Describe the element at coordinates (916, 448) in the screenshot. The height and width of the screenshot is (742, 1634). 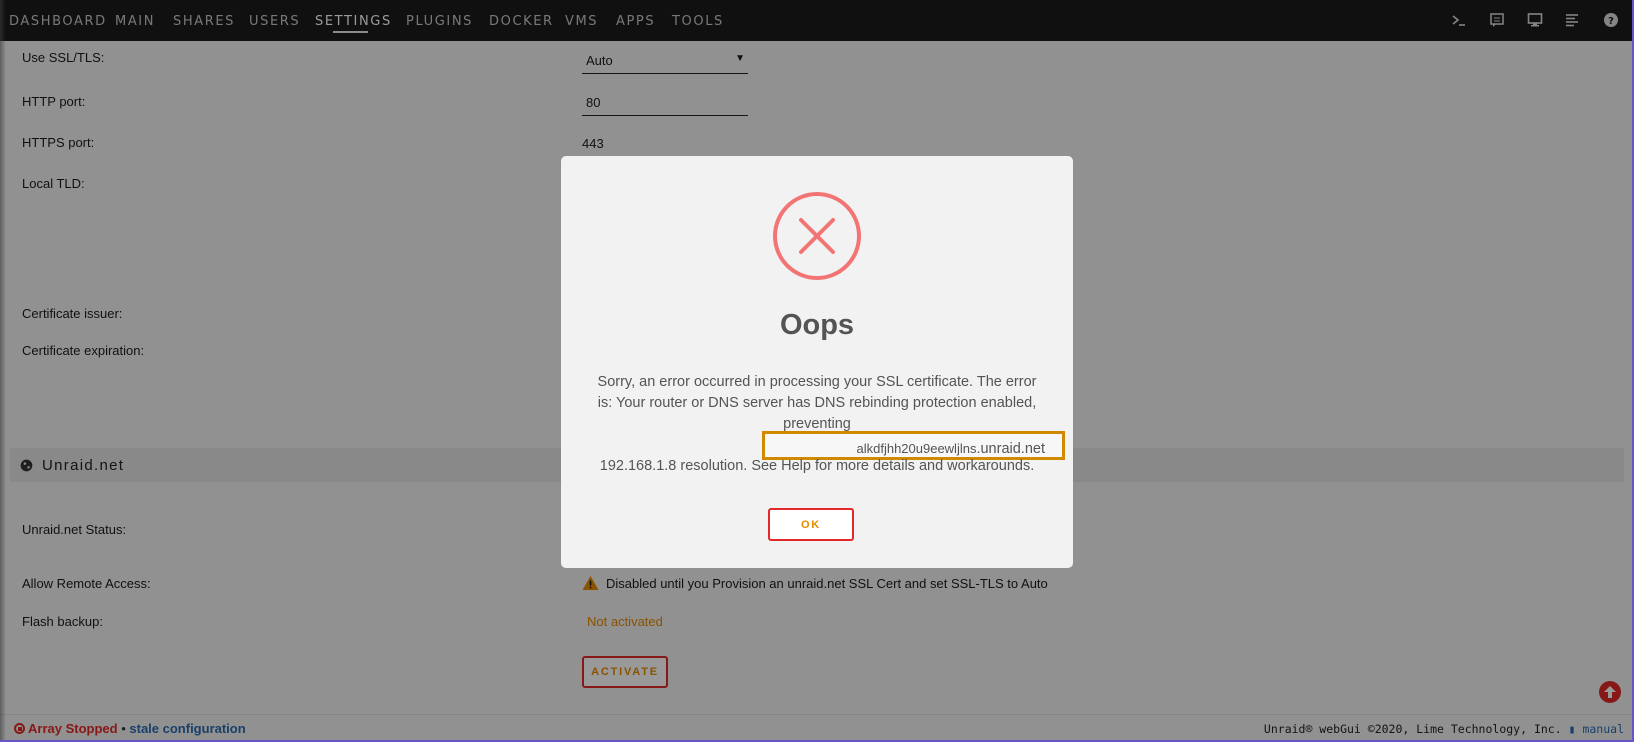
I see `hostname-prefix: alkdfjhh20u9eewljlns` at that location.